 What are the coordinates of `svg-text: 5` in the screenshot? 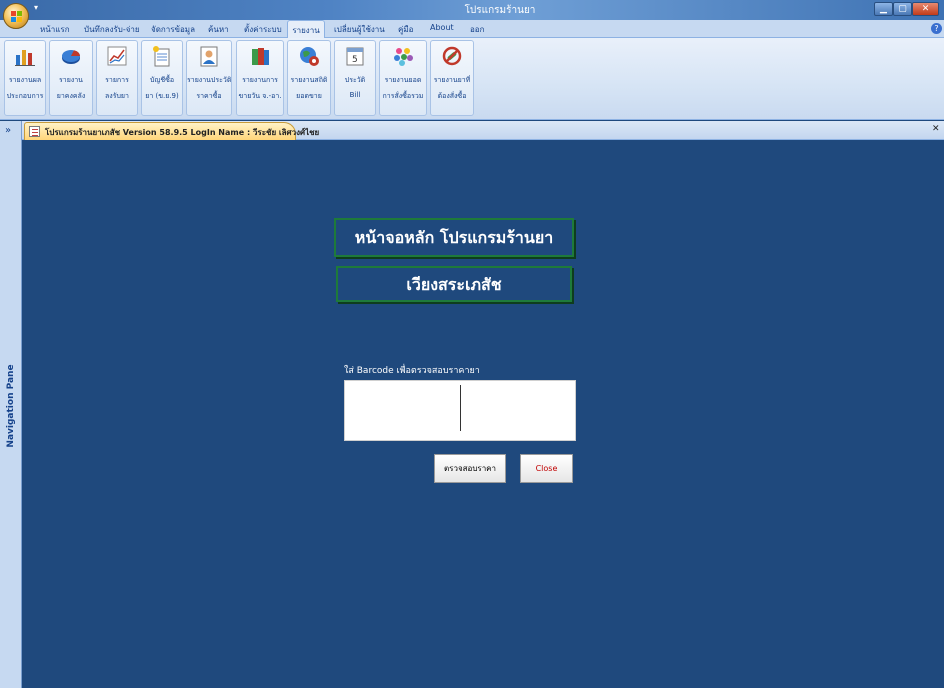 It's located at (355, 60).